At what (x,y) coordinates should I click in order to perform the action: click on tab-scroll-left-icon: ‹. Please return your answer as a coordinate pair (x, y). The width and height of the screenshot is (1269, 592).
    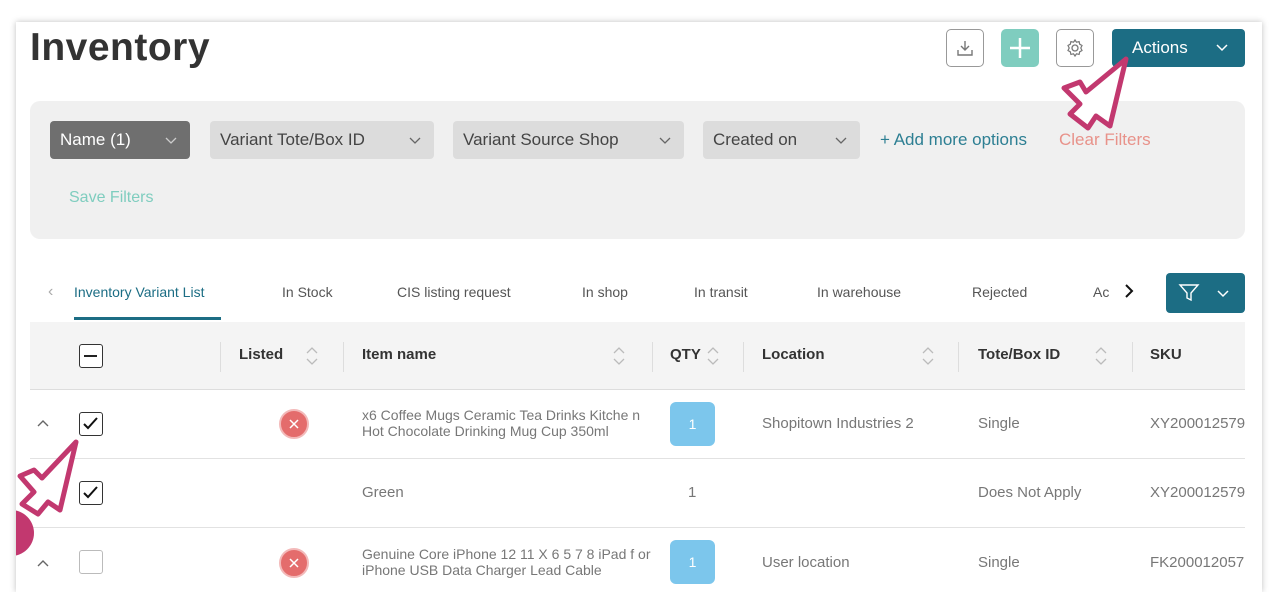
    Looking at the image, I should click on (50, 292).